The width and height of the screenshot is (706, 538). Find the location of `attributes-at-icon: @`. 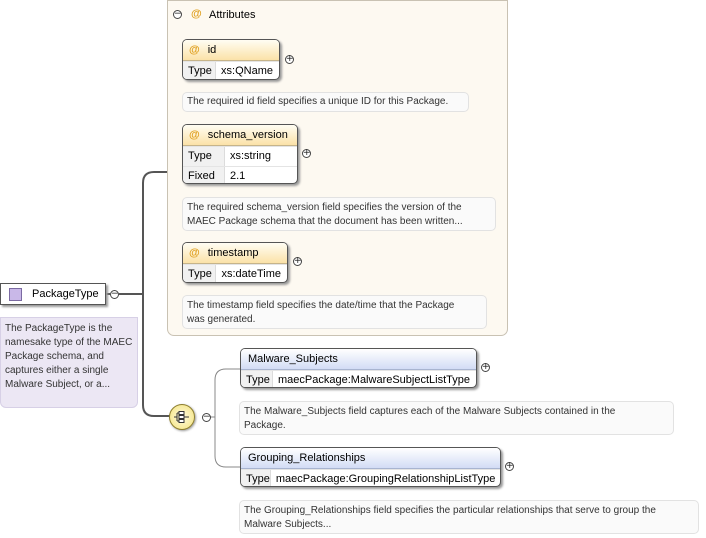

attributes-at-icon: @ is located at coordinates (196, 14).